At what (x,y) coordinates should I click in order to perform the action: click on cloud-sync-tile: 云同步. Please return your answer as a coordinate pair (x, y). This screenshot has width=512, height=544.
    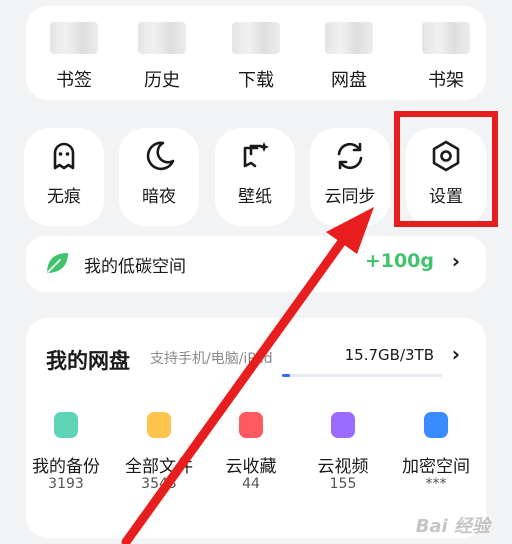
    Looking at the image, I should click on (350, 177).